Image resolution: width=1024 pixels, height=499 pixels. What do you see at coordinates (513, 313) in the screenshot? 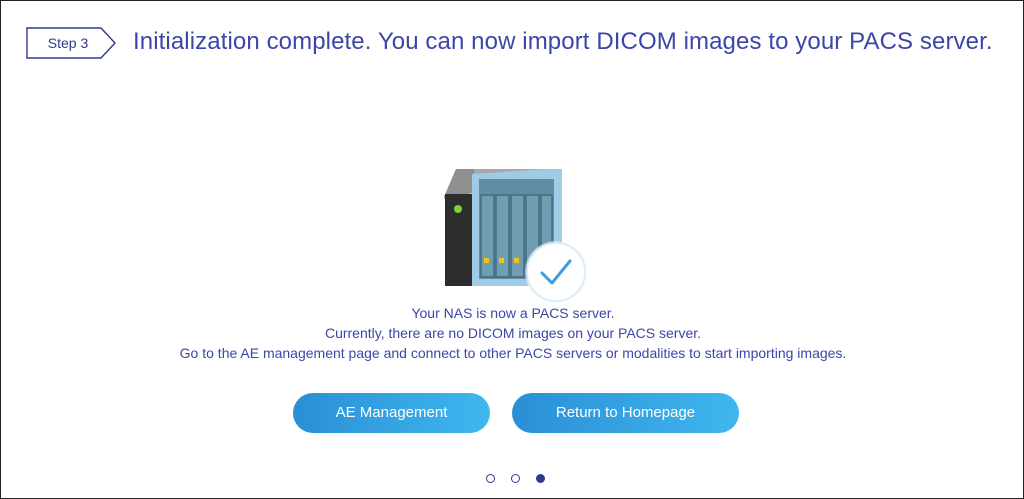
I see `message-line-1: Your NAS is now a PACS server.` at bounding box center [513, 313].